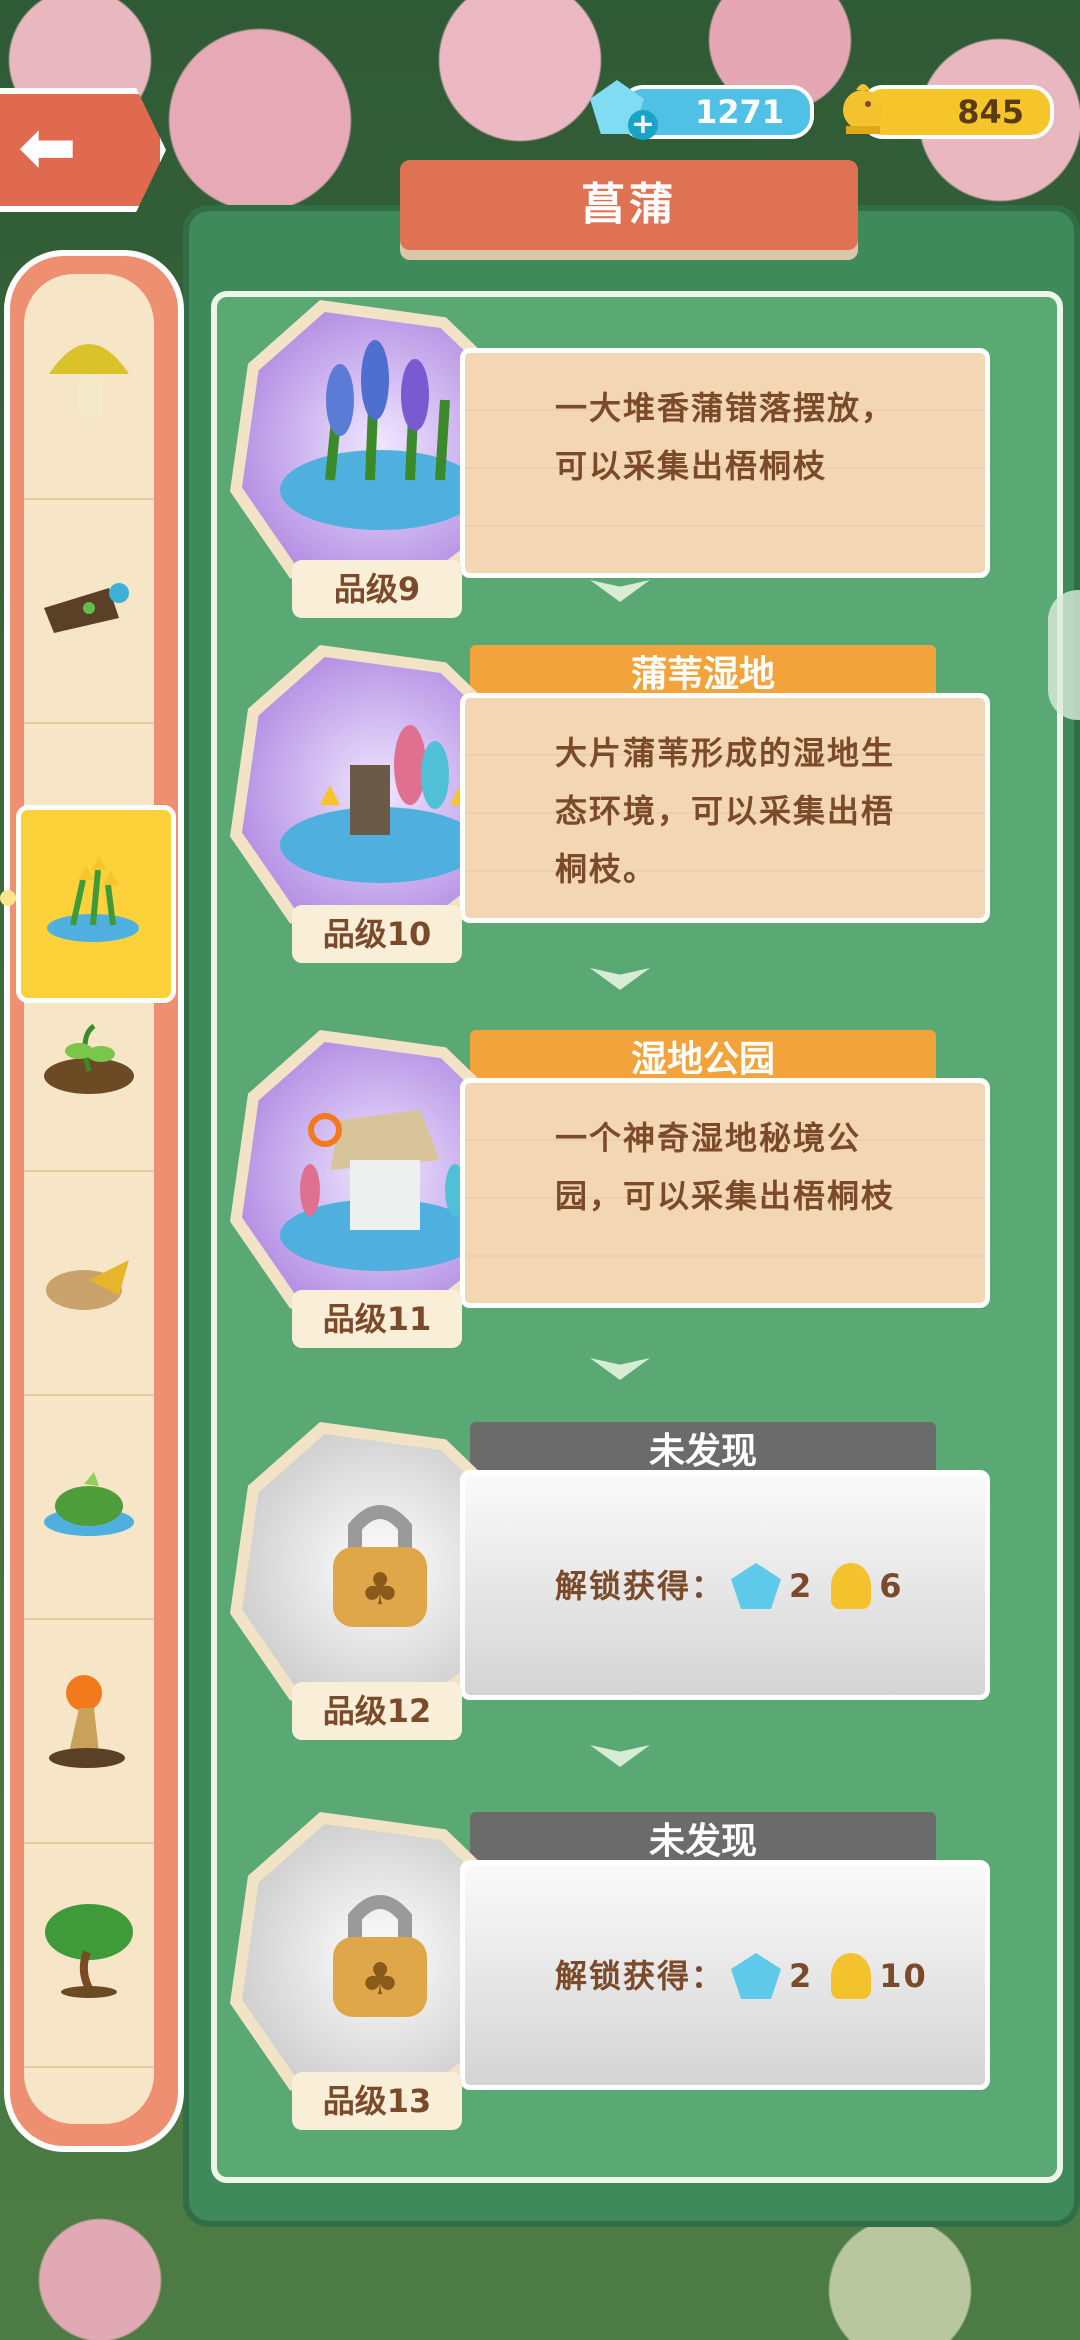 The width and height of the screenshot is (1080, 2340). I want to click on reed-wetland-icon, so click(380, 804).